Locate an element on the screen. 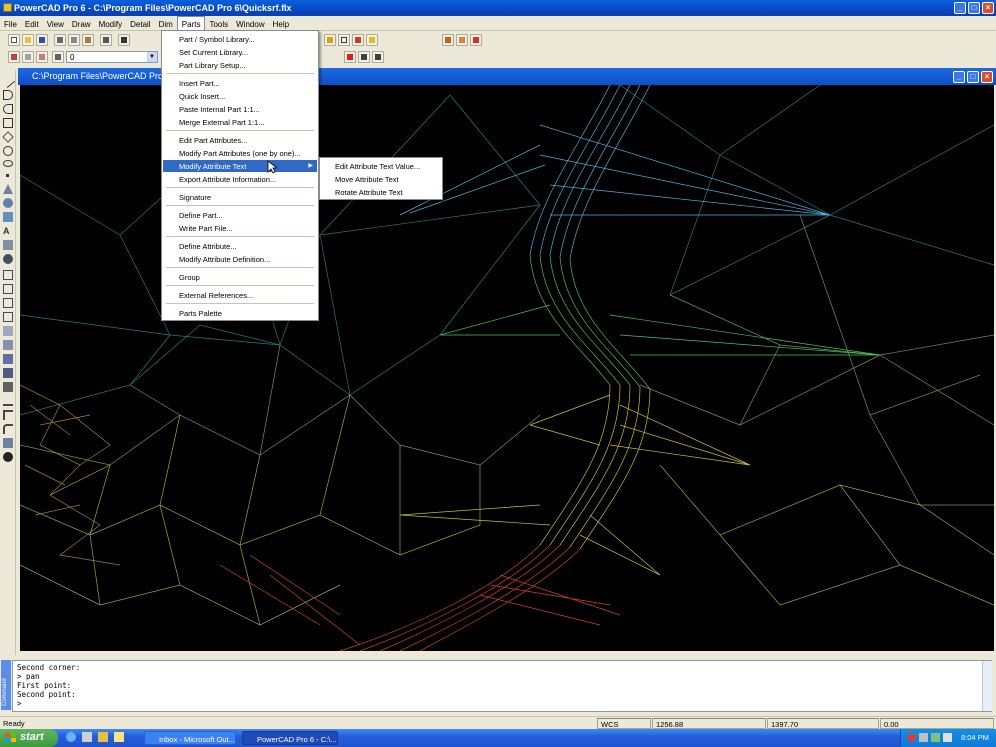 The image size is (996, 747). doc-maximize-button: □ is located at coordinates (973, 77).